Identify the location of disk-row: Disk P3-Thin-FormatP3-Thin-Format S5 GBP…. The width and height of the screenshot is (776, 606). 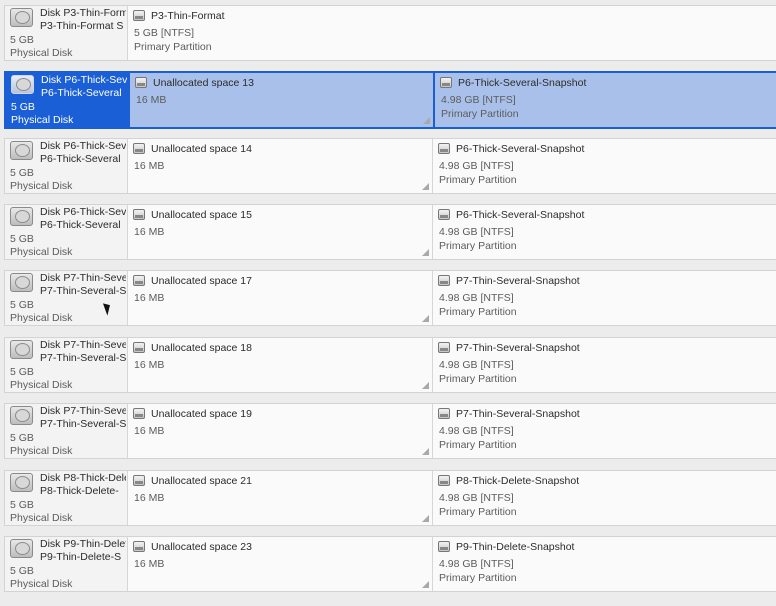
(390, 33).